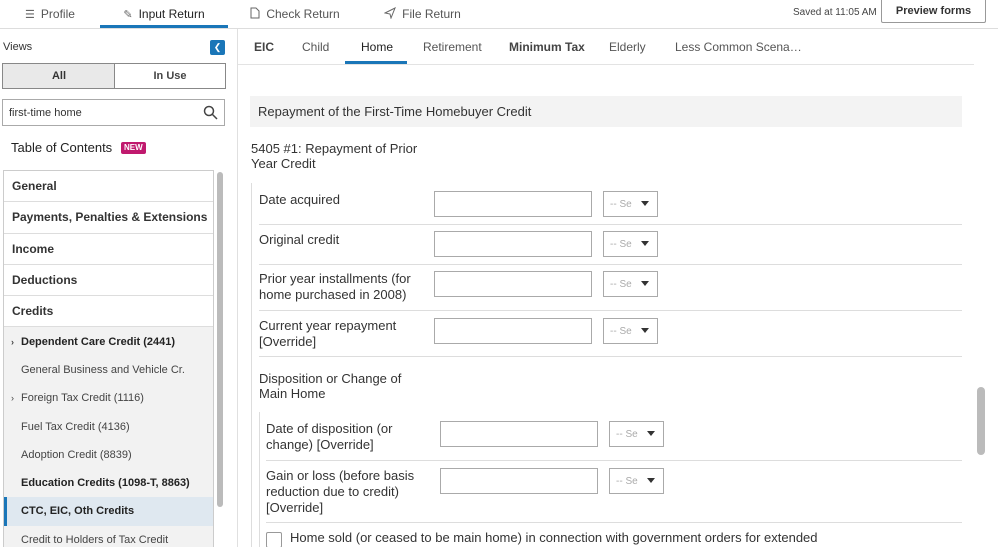 The height and width of the screenshot is (547, 998). I want to click on toc-item-label: Credit to Holders of Tax Credit, so click(95, 539).